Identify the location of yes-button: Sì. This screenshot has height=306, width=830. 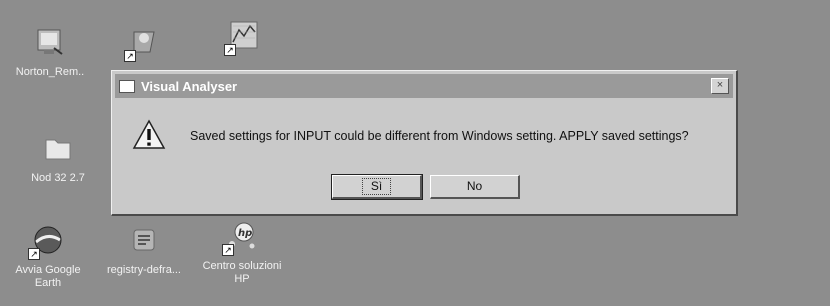
(377, 187).